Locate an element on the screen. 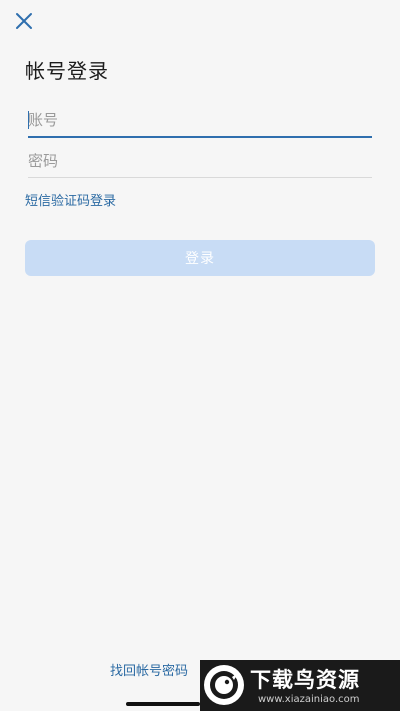 The width and height of the screenshot is (400, 711). recover-account-link: 找回帐号密码 is located at coordinates (149, 669).